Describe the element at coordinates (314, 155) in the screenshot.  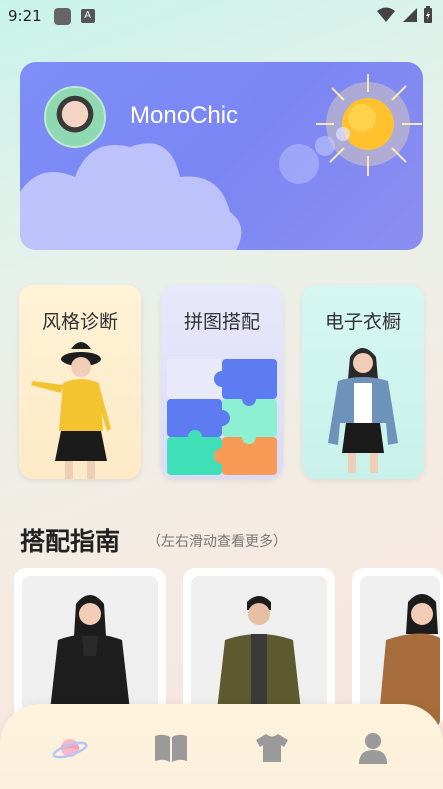
I see `sun-flare-illustration` at that location.